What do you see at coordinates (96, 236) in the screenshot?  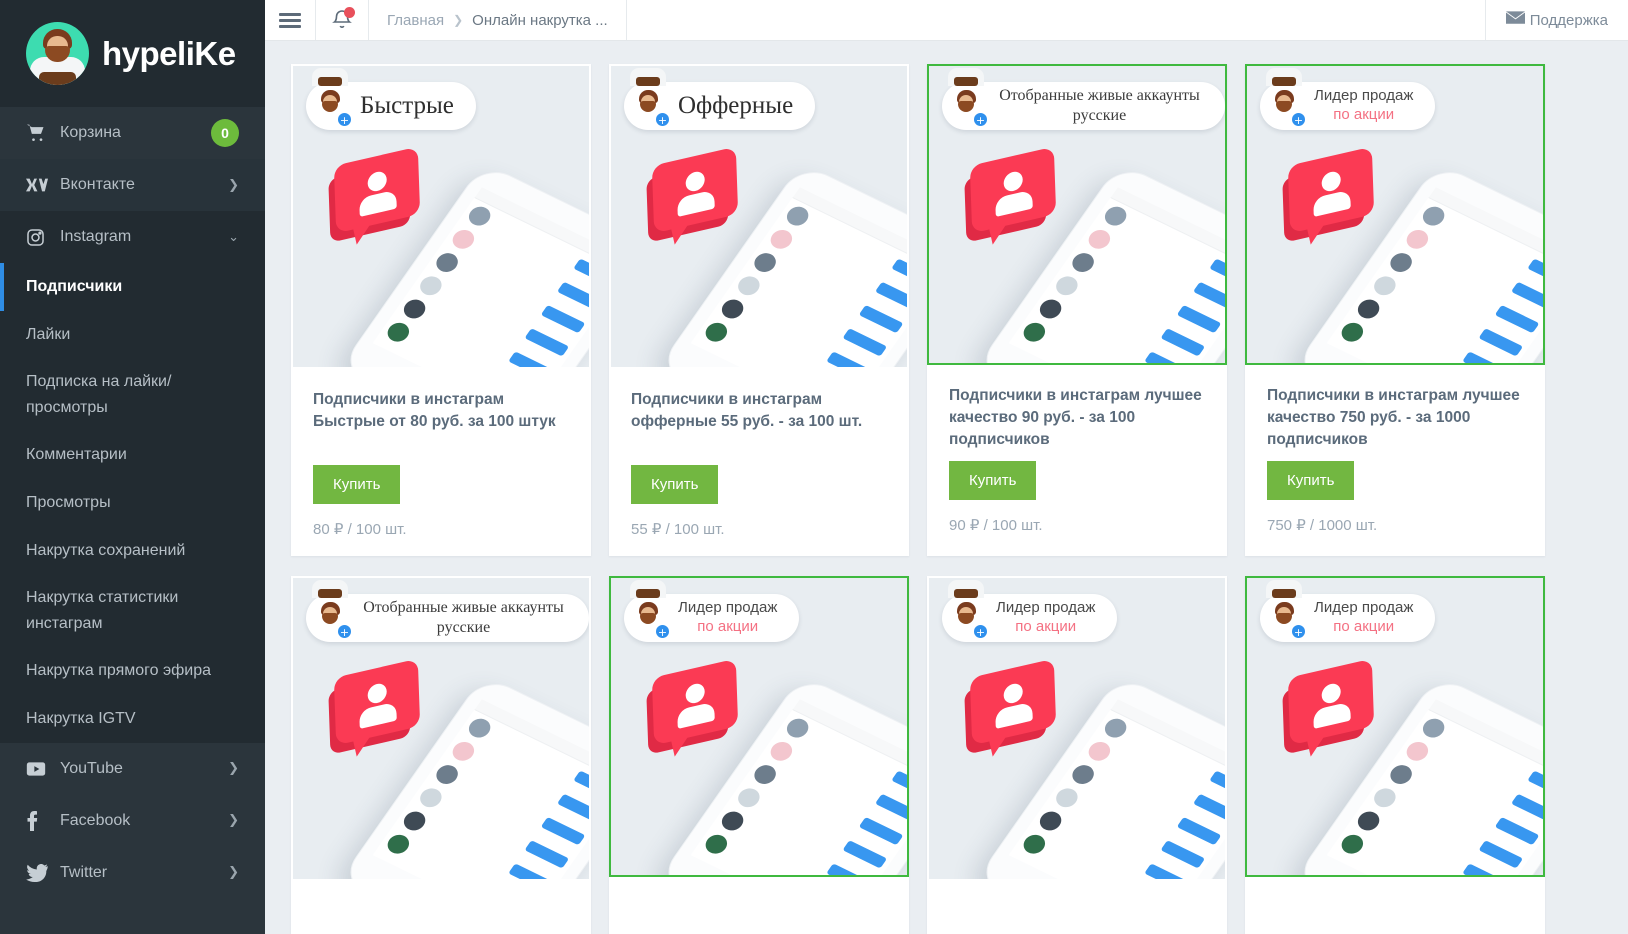 I see `sidebar-item-label: Instagram` at bounding box center [96, 236].